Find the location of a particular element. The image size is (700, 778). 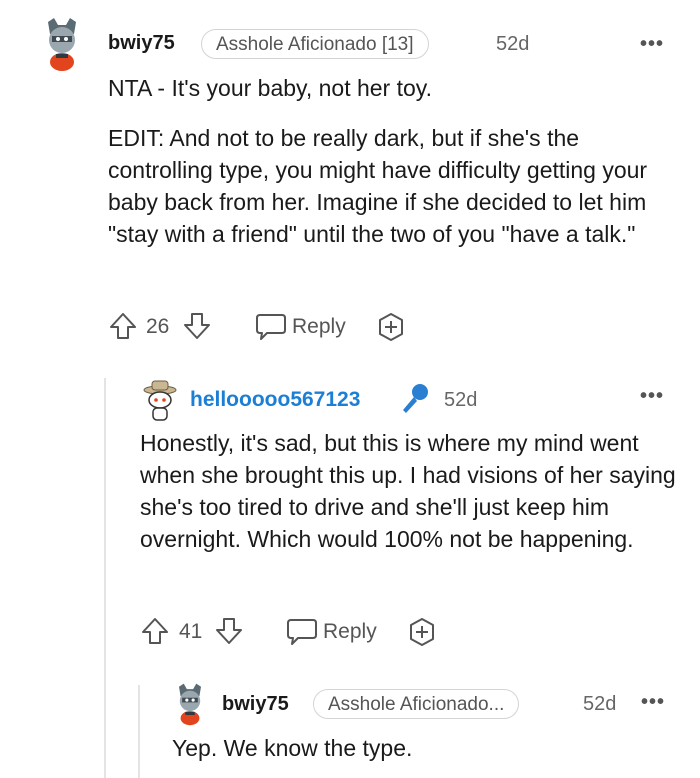

comment-text: Yep. We know the type. is located at coordinates (292, 748).